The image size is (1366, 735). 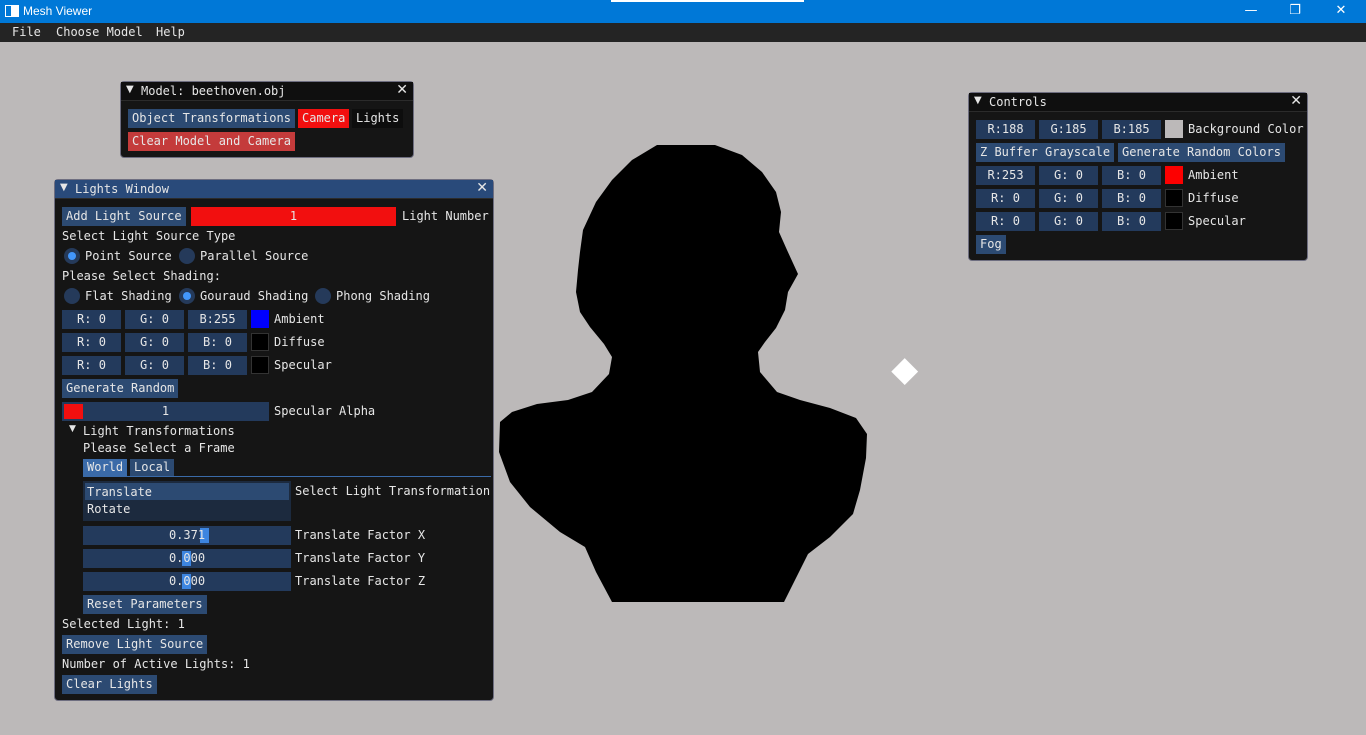 I want to click on background-g-field: G:185, so click(x=1068, y=129).